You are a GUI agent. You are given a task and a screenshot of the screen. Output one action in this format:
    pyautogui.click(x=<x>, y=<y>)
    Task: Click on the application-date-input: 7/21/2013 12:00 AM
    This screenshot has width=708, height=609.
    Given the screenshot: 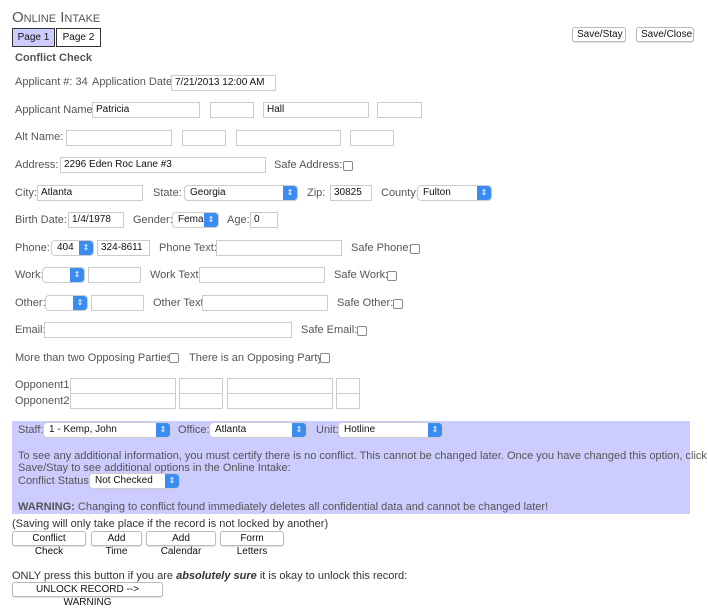 What is the action you would take?
    pyautogui.click(x=223, y=83)
    